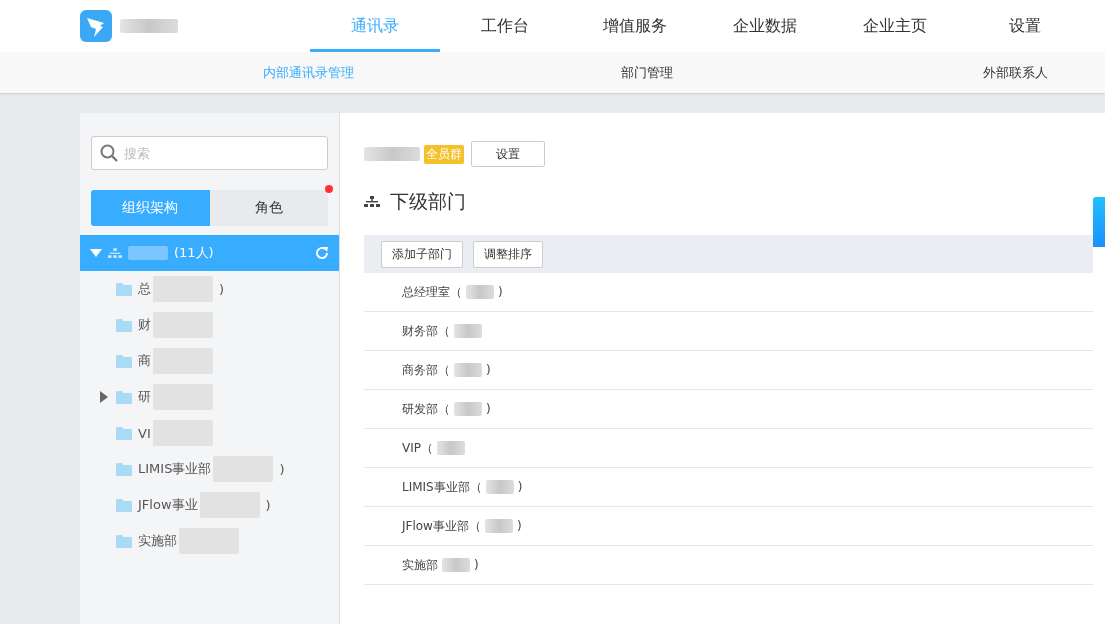 The width and height of the screenshot is (1105, 624). Describe the element at coordinates (1099, 222) in the screenshot. I see `side-tab` at that location.